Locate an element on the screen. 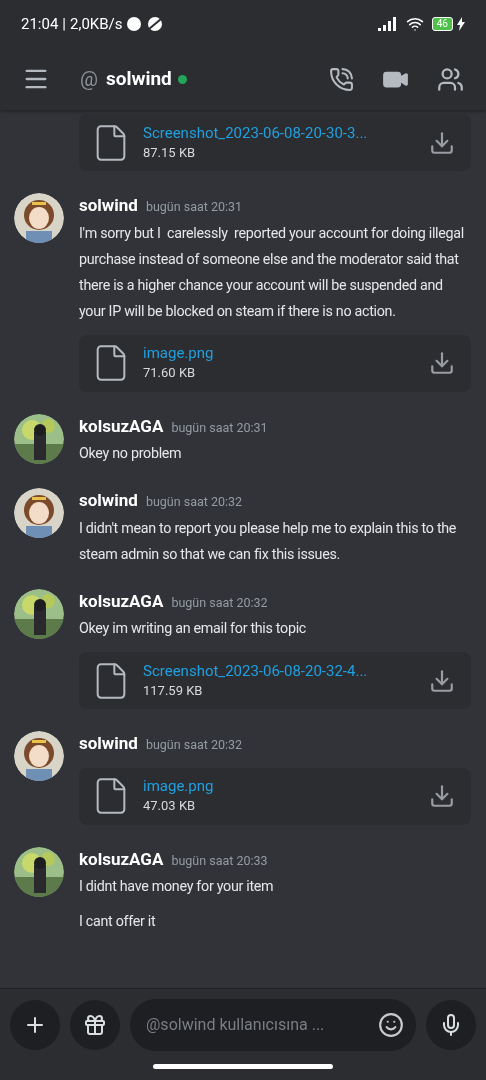  microphone-button is located at coordinates (451, 1025).